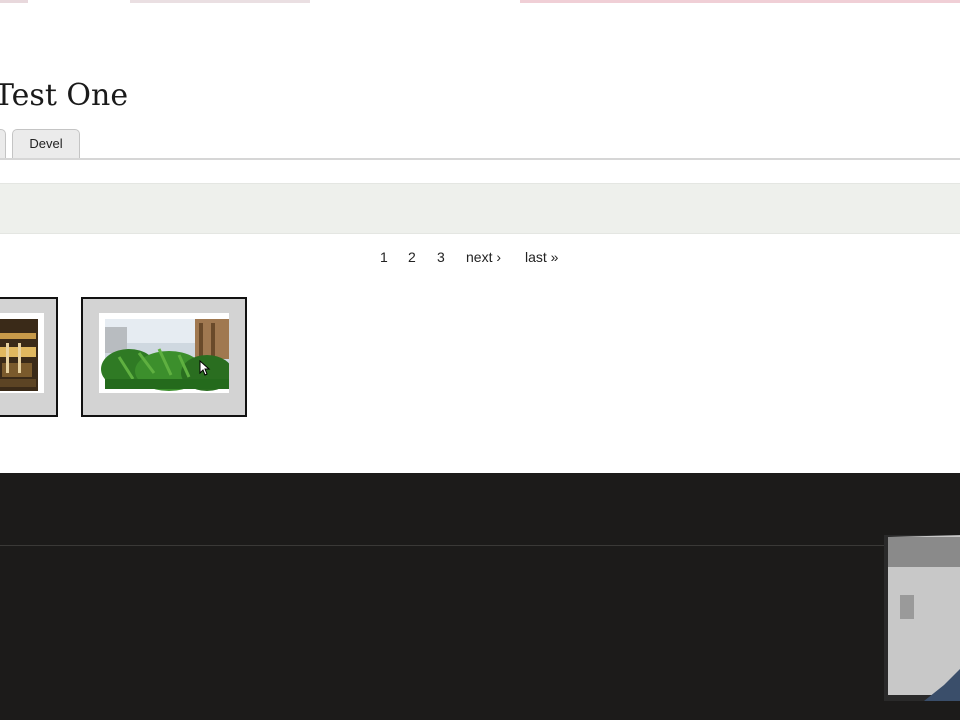 This screenshot has width=960, height=720. What do you see at coordinates (3, 143) in the screenshot?
I see `tab-view` at bounding box center [3, 143].